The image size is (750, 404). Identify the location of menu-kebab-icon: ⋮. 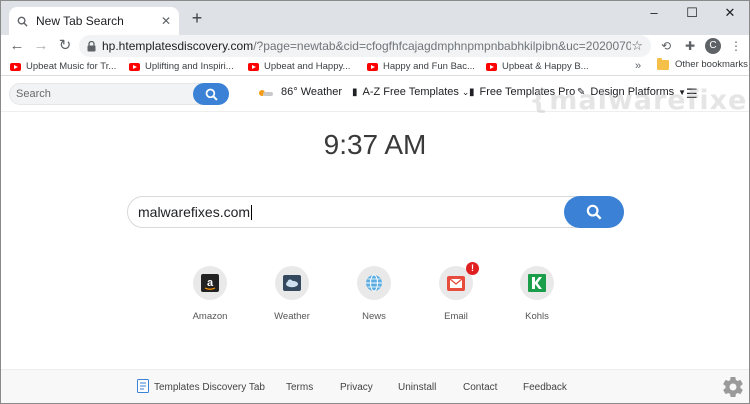
(736, 46).